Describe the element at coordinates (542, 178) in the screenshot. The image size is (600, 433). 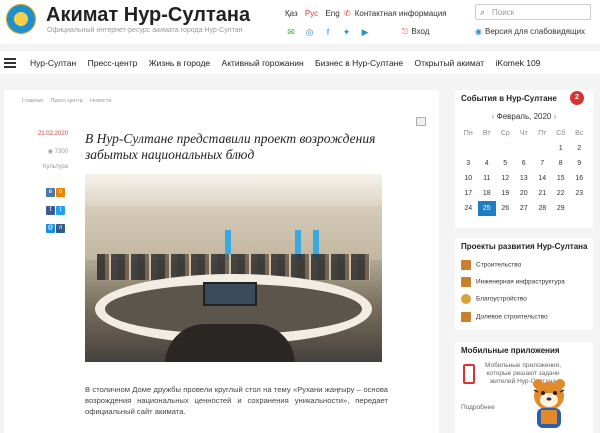
I see `calendar-day: 14` at that location.